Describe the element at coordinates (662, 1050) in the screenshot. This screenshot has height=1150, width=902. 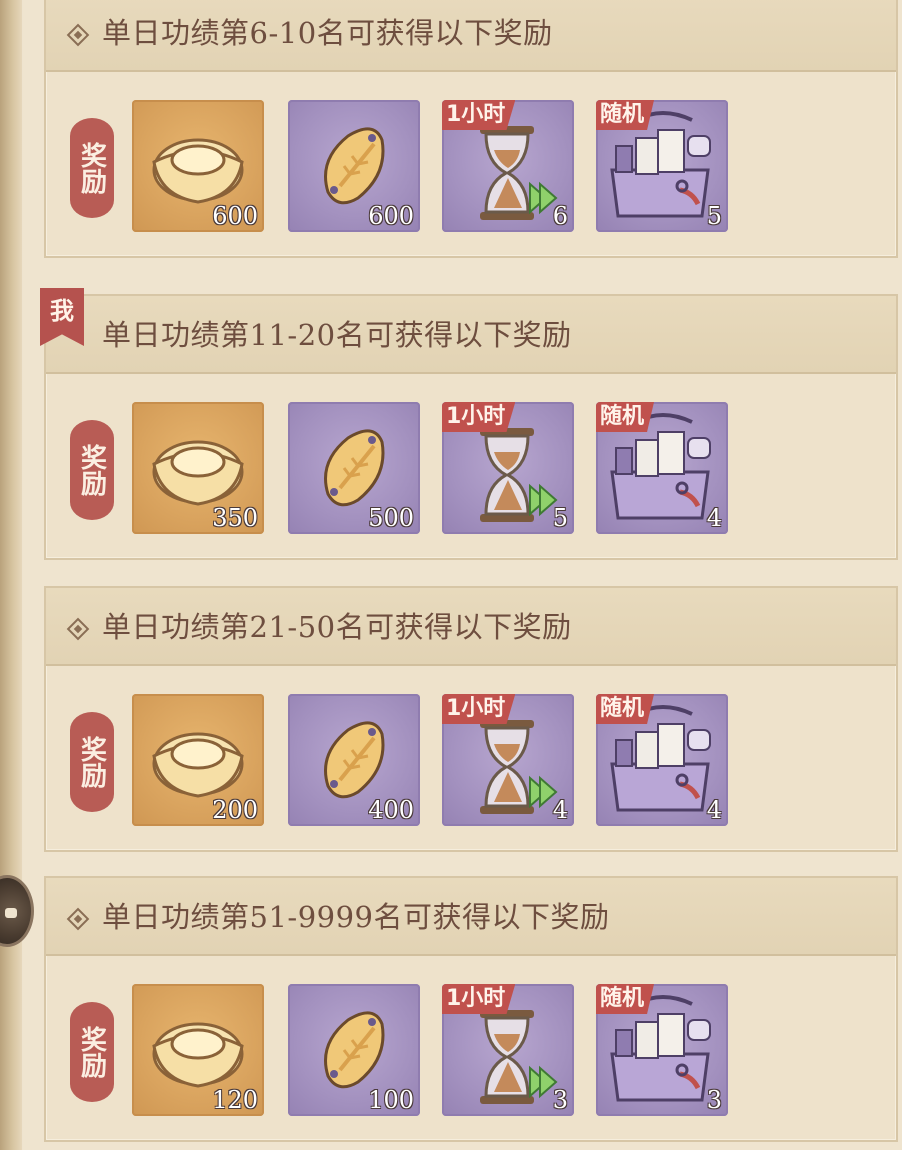
I see `reward-item-chest: 随机 3` at that location.